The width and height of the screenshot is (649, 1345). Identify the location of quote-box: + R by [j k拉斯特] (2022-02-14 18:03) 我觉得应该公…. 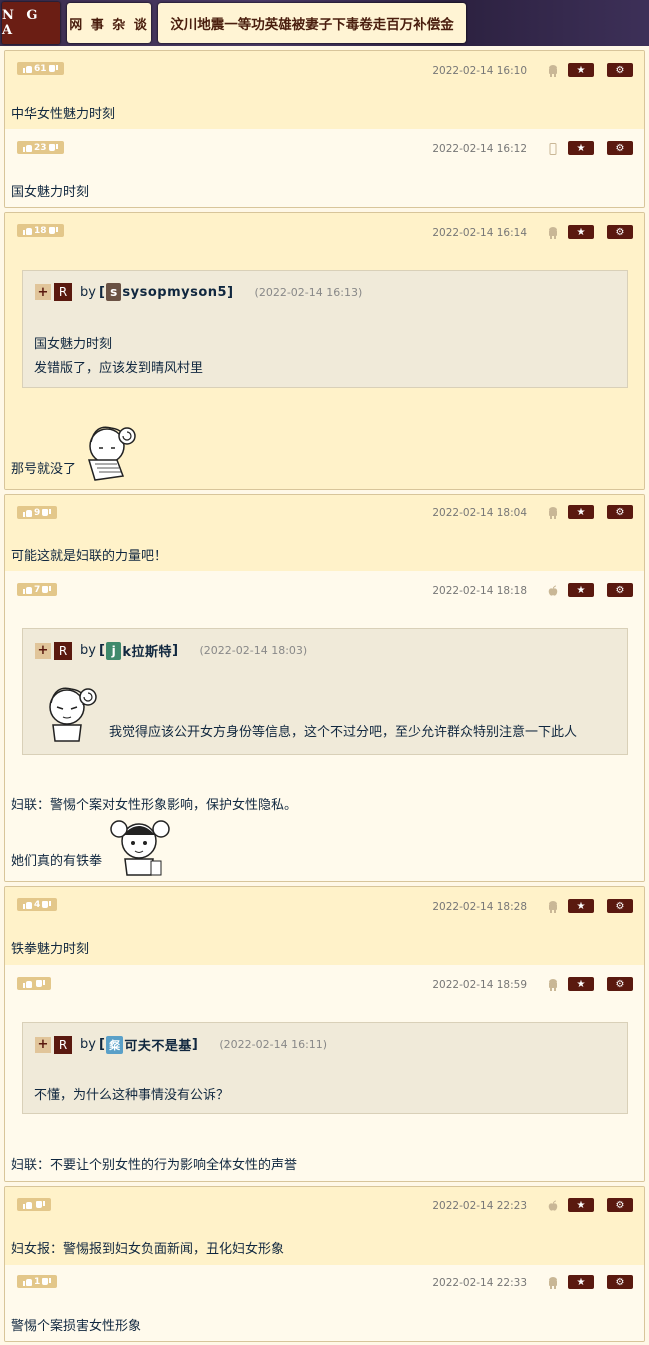
(325, 691).